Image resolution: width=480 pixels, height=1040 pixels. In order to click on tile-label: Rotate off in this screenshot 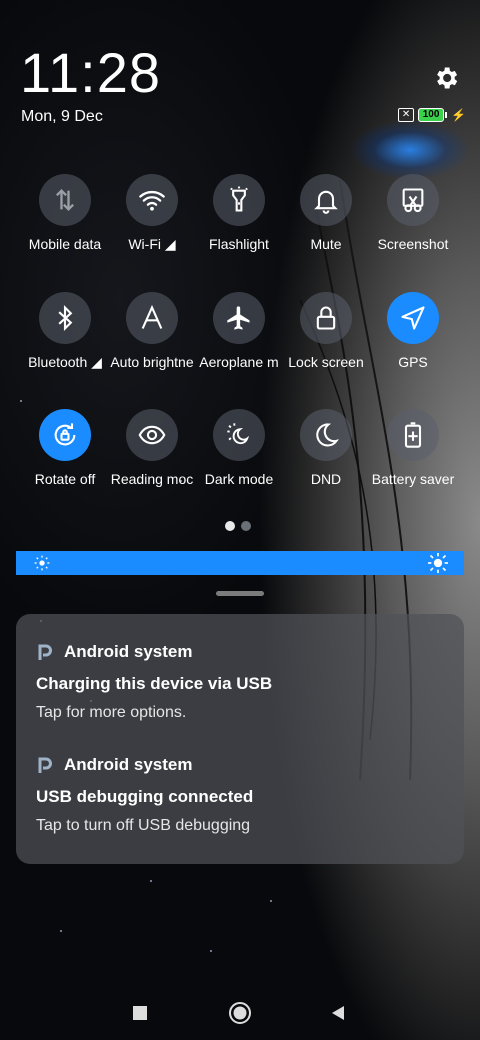, I will do `click(65, 479)`.